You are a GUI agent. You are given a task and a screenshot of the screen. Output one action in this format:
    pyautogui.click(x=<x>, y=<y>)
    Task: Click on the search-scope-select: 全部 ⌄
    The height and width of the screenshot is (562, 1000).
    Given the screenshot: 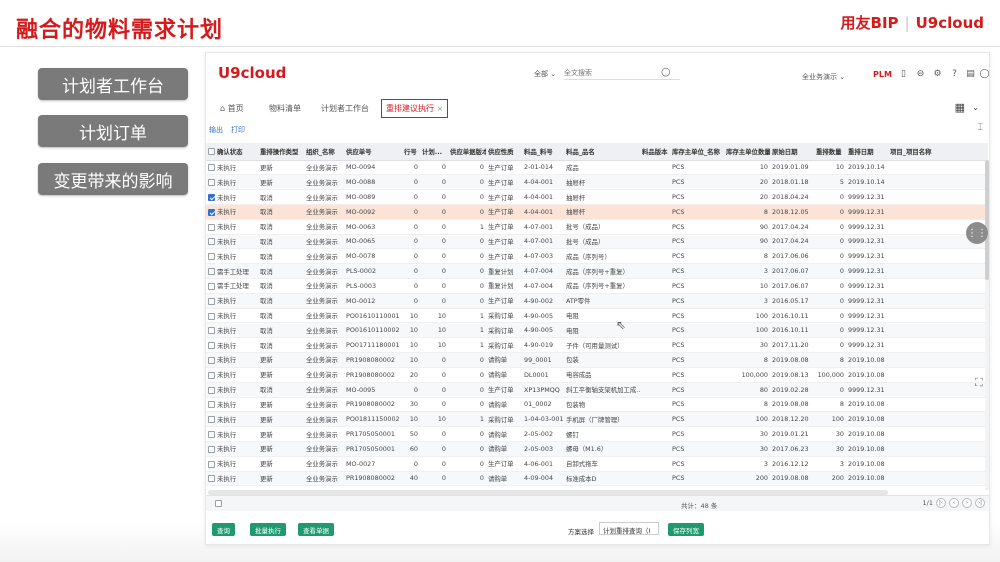 What is the action you would take?
    pyautogui.click(x=545, y=74)
    